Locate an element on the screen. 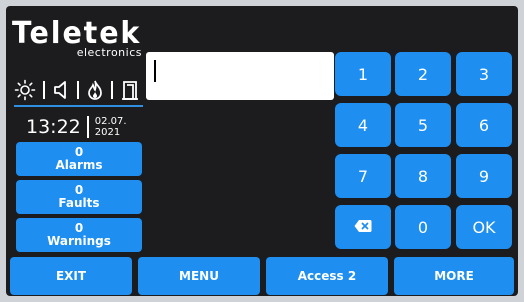 The height and width of the screenshot is (302, 524). backspace-button is located at coordinates (363, 227).